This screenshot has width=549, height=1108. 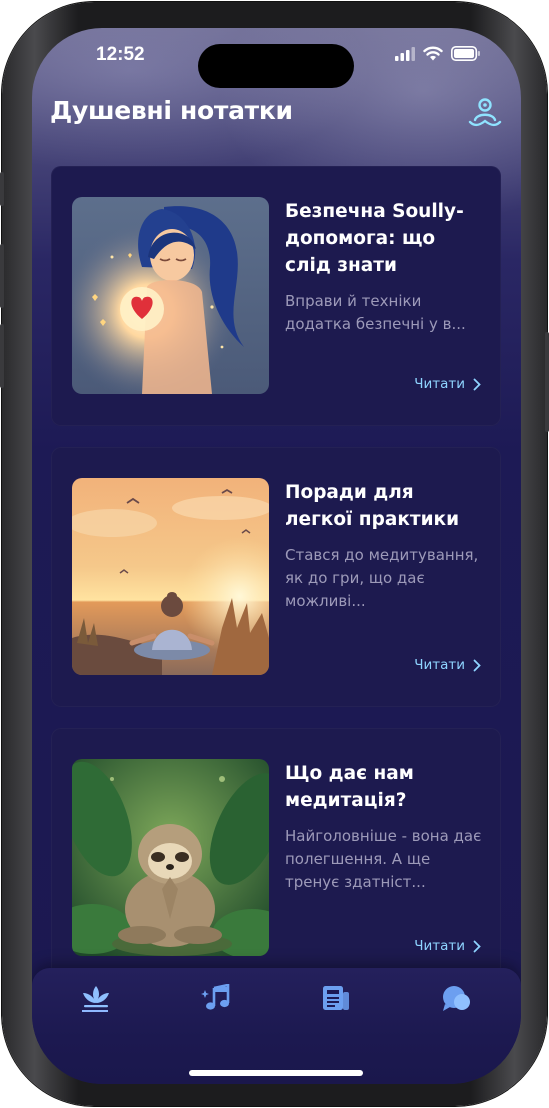 What do you see at coordinates (170, 857) in the screenshot?
I see `article-image-meditating-sloth` at bounding box center [170, 857].